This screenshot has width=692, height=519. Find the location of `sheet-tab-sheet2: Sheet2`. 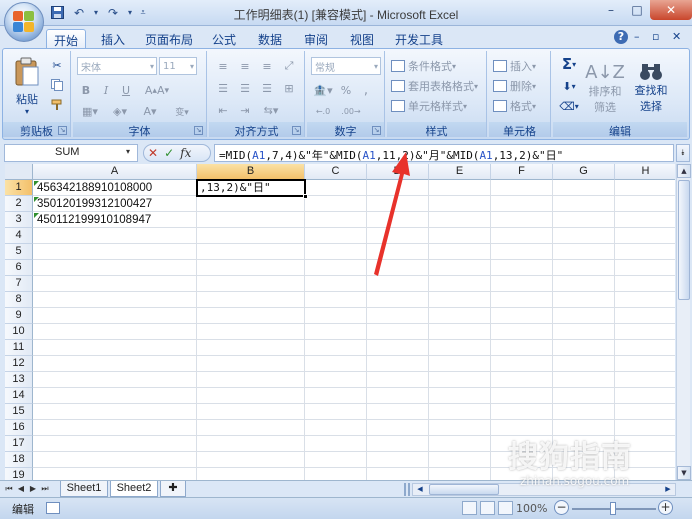

sheet-tab-sheet2: Sheet2 is located at coordinates (134, 489).